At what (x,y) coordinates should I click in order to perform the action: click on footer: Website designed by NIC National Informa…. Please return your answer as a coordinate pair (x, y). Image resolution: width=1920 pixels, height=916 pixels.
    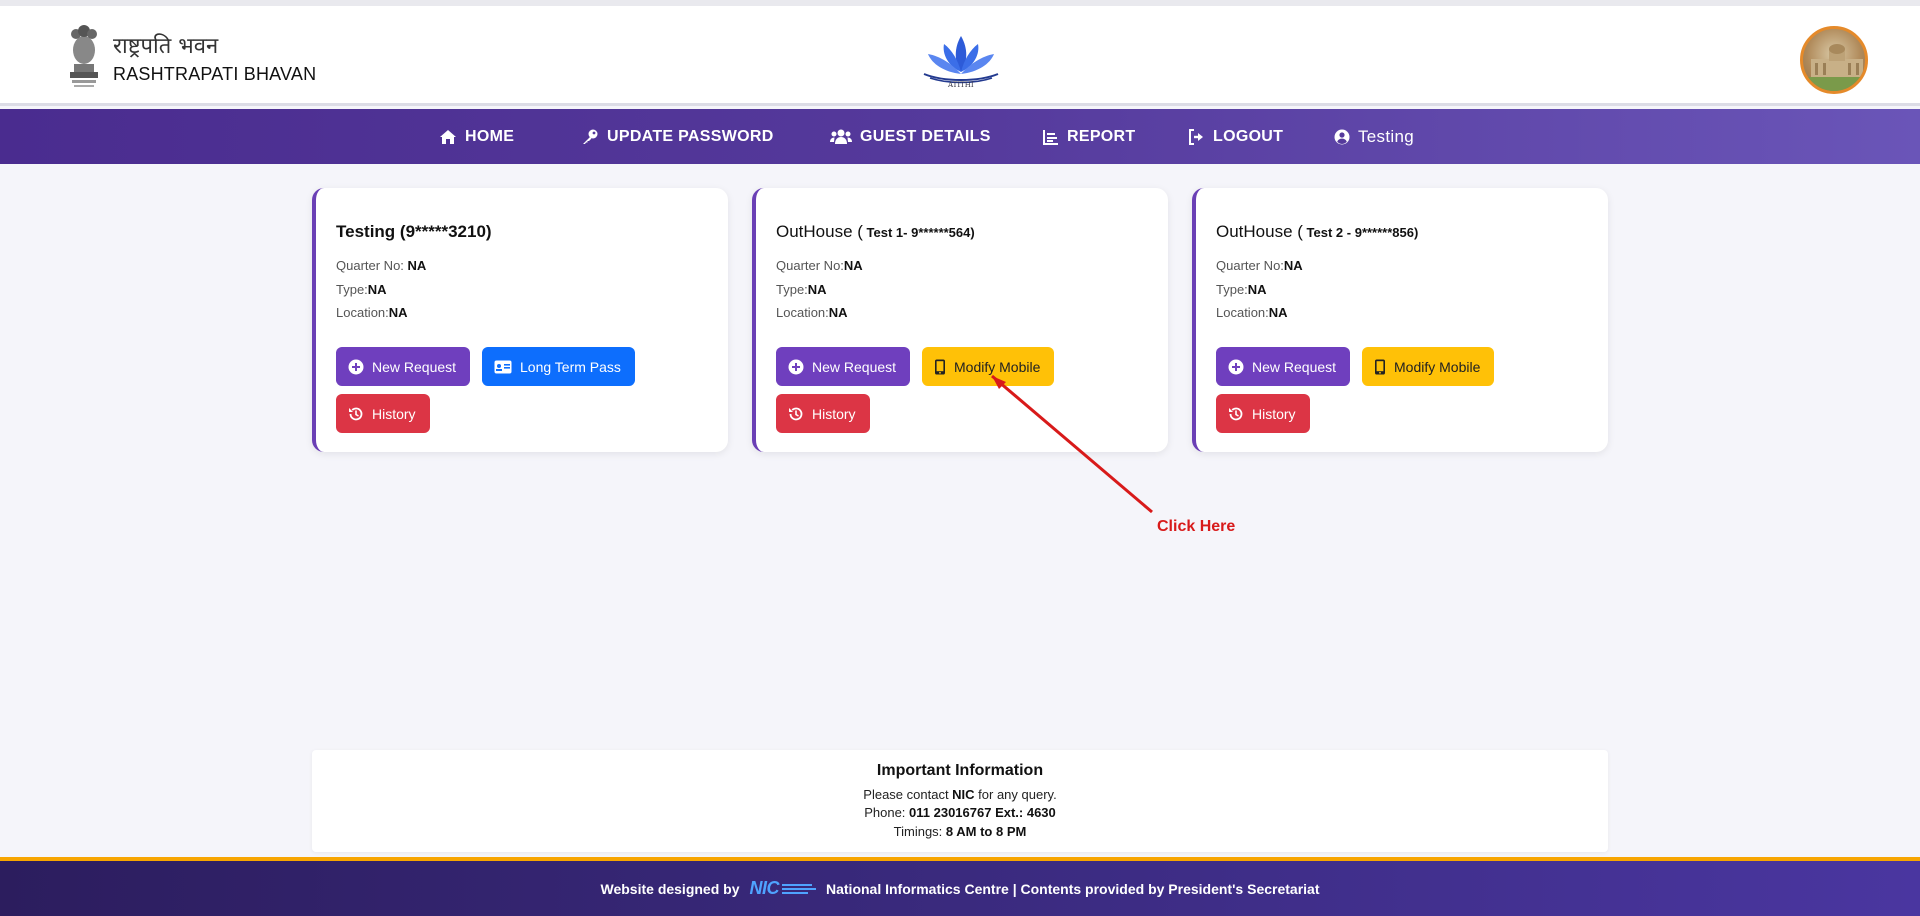
    Looking at the image, I should click on (960, 888).